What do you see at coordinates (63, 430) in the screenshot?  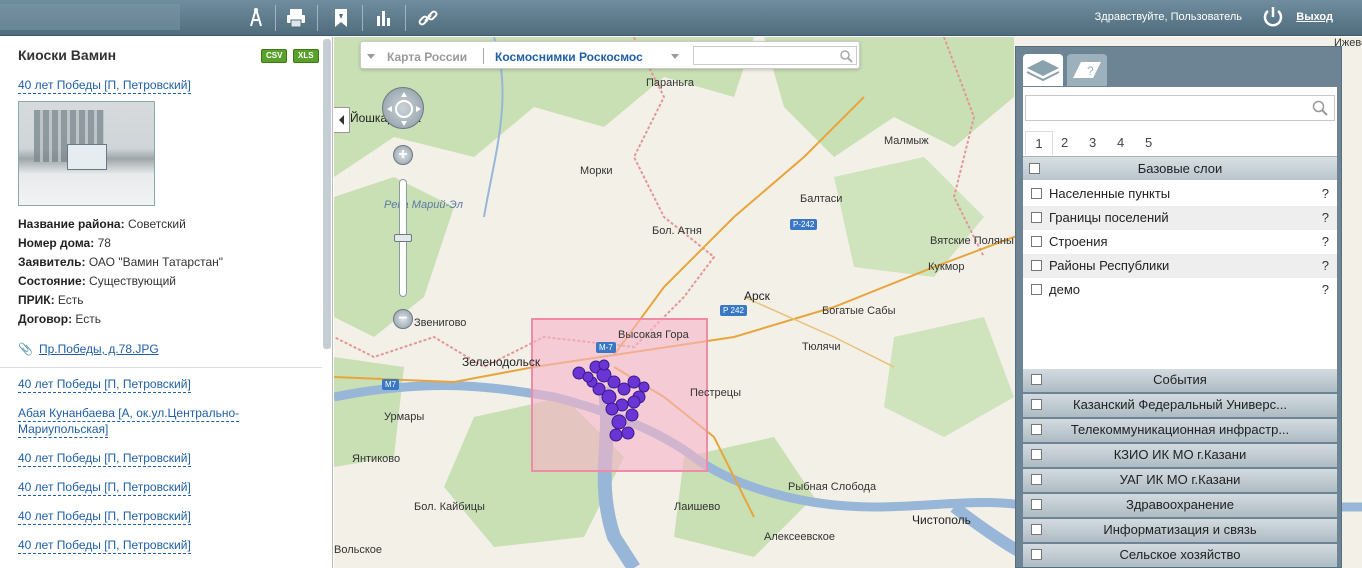 I see `list-item: Мариупольская]` at bounding box center [63, 430].